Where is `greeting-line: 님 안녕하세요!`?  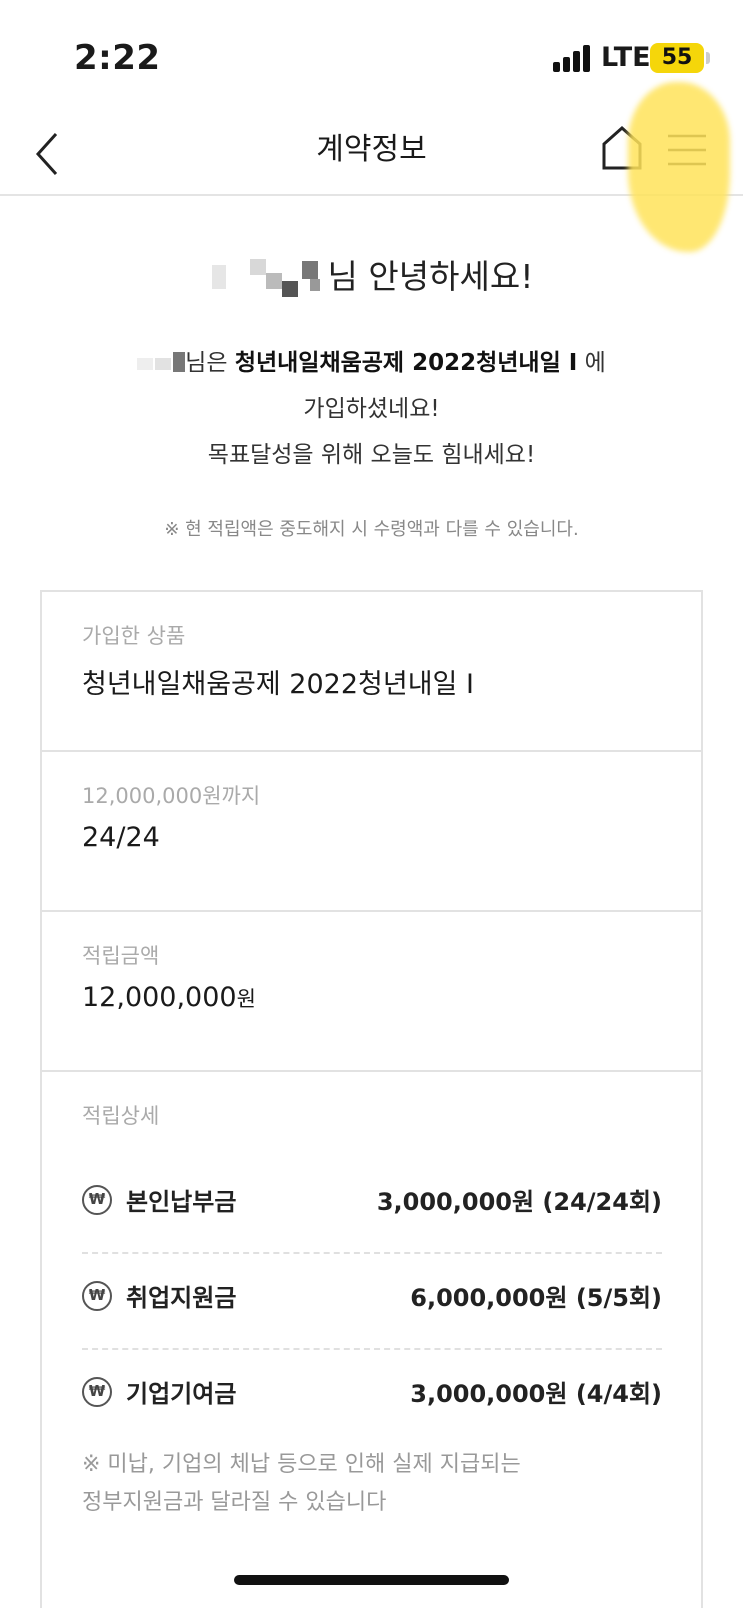
greeting-line: 님 안녕하세요! is located at coordinates (371, 274).